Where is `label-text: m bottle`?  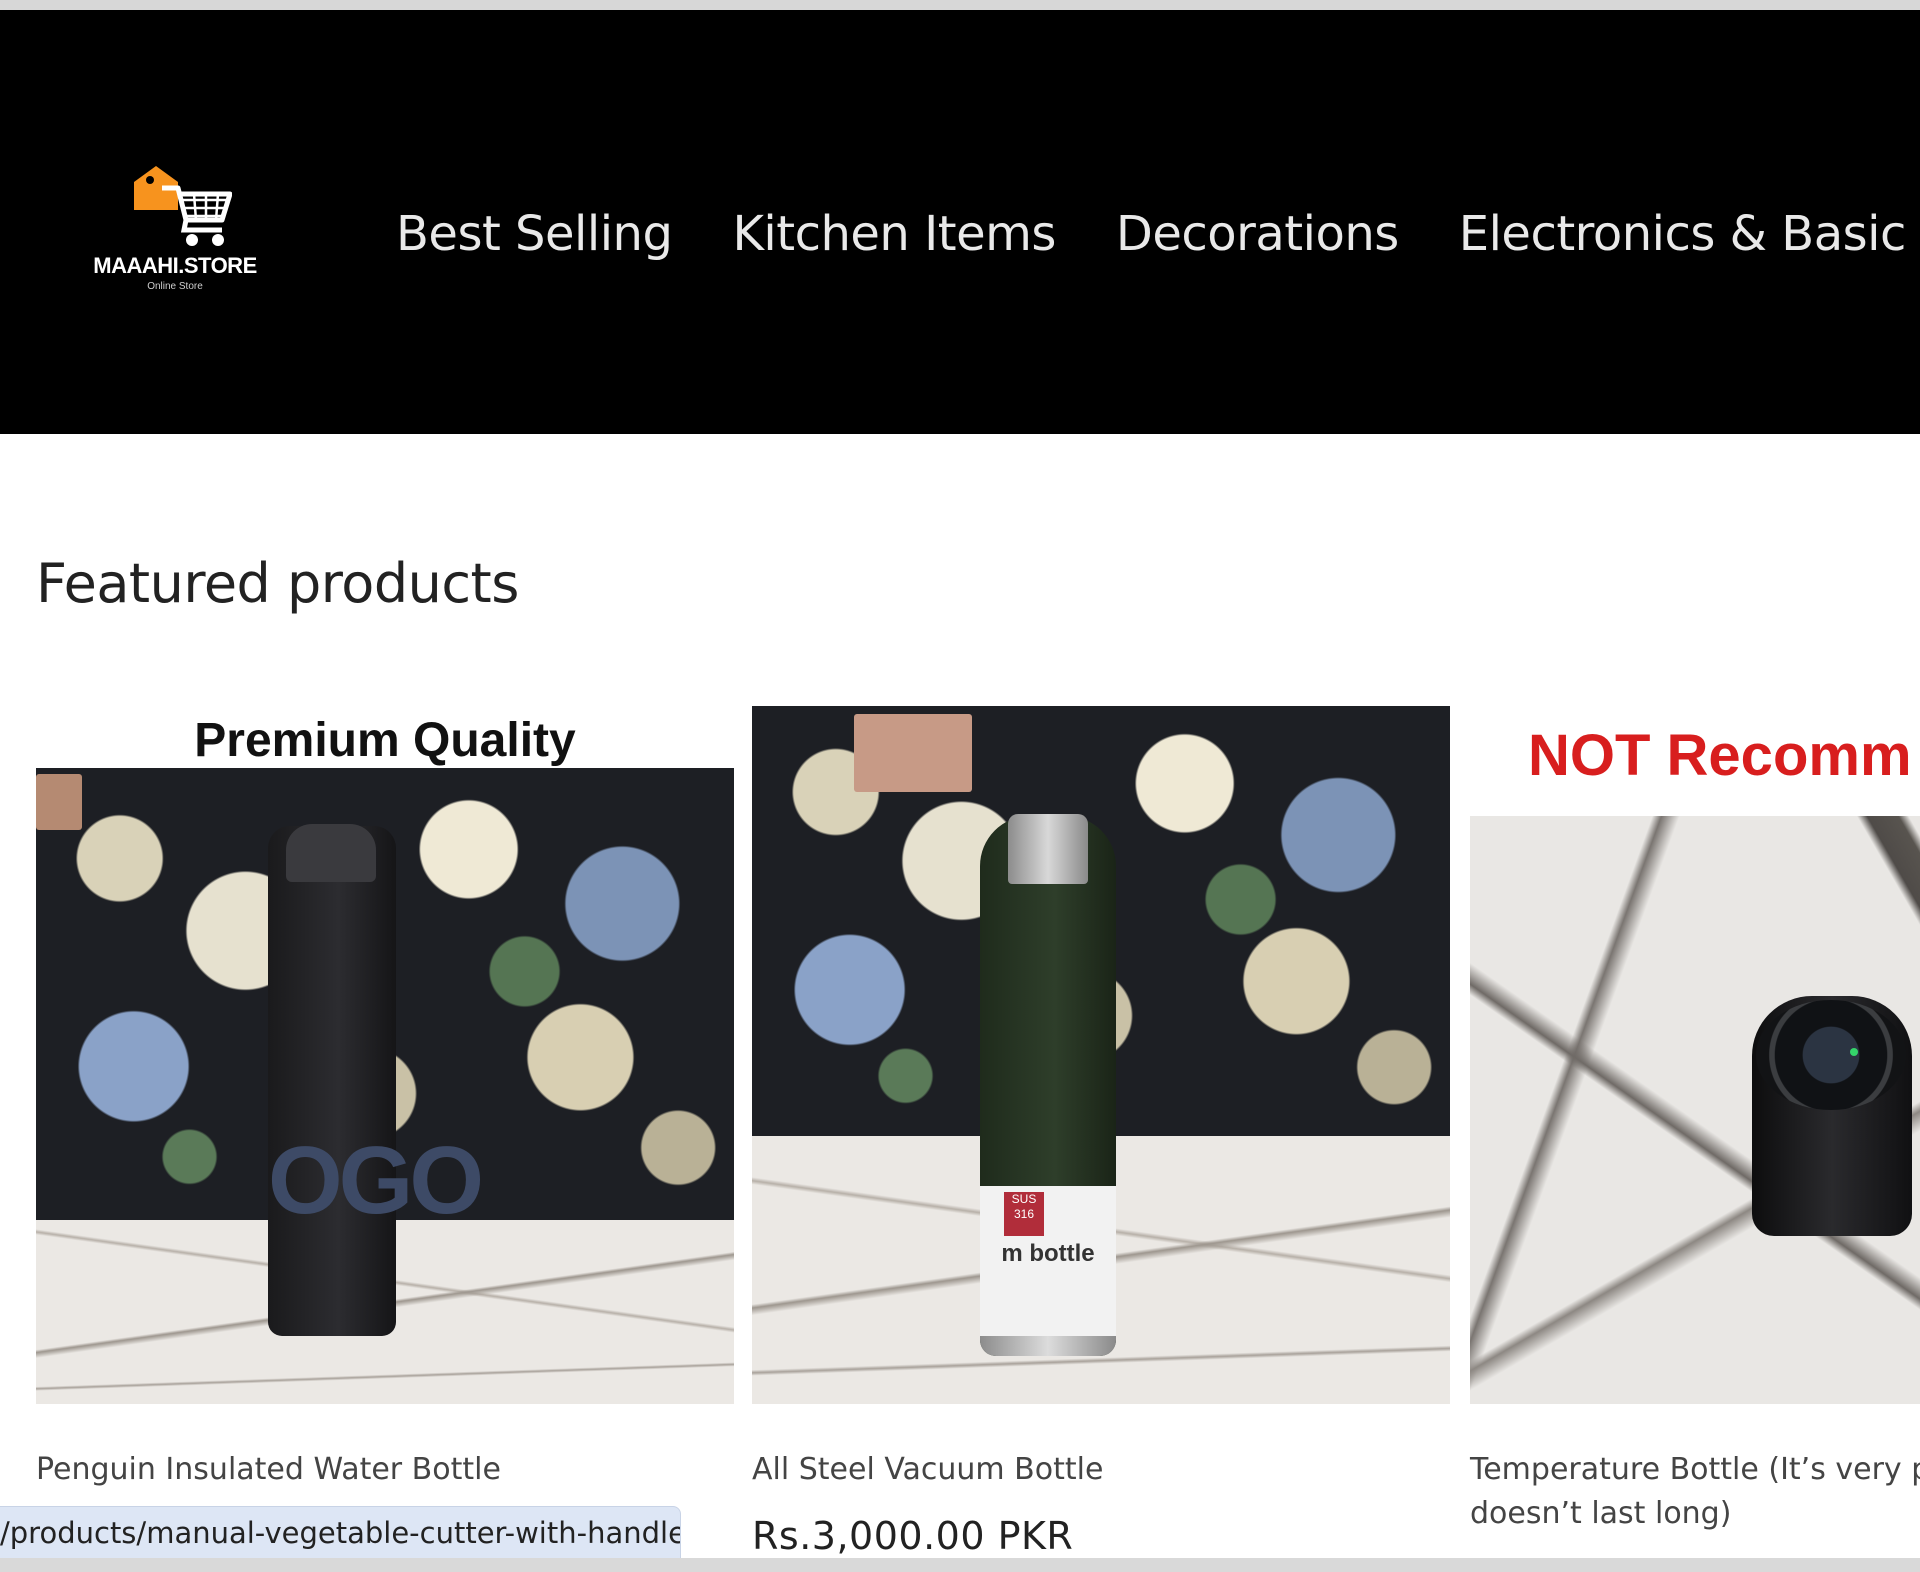
label-text: m bottle is located at coordinates (1048, 1253).